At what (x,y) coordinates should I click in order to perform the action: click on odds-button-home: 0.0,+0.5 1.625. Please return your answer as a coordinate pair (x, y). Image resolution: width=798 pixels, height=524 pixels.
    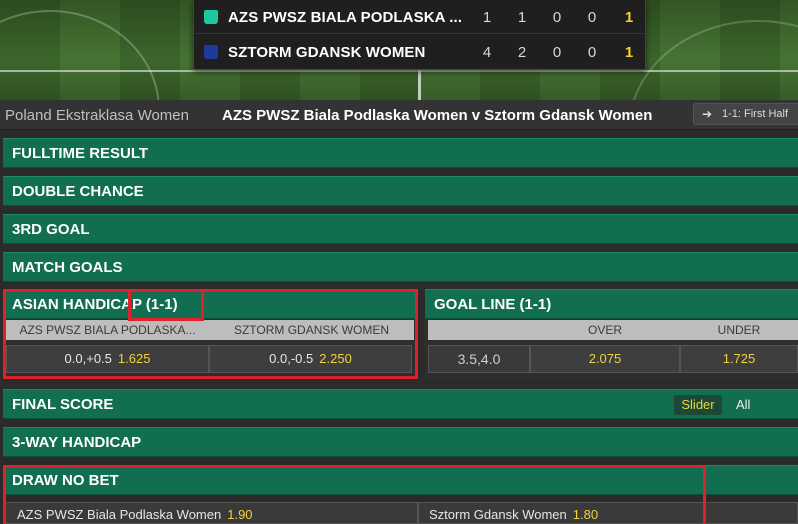
    Looking at the image, I should click on (107, 359).